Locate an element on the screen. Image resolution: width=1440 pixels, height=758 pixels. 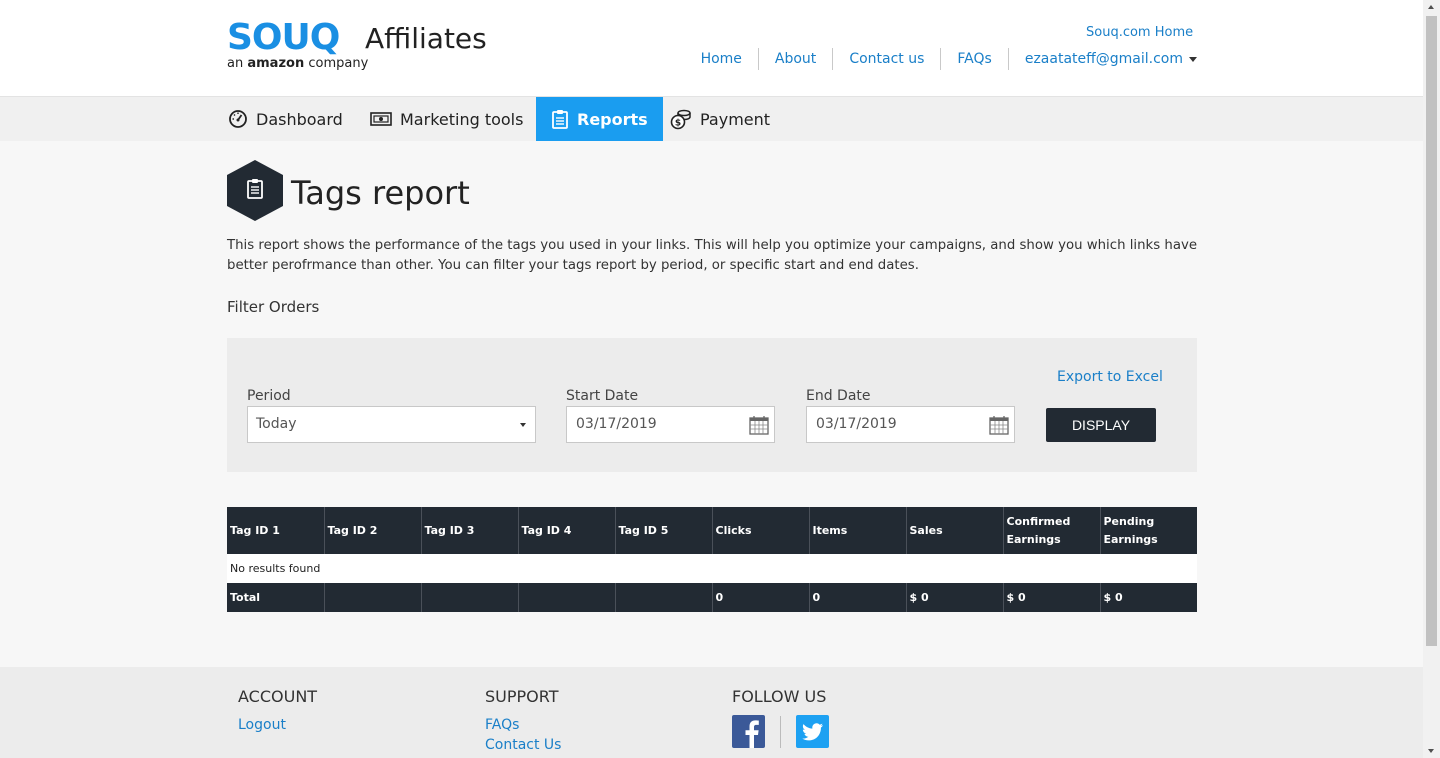
tab-marketing-tools: Marketing tools is located at coordinates (446, 119).